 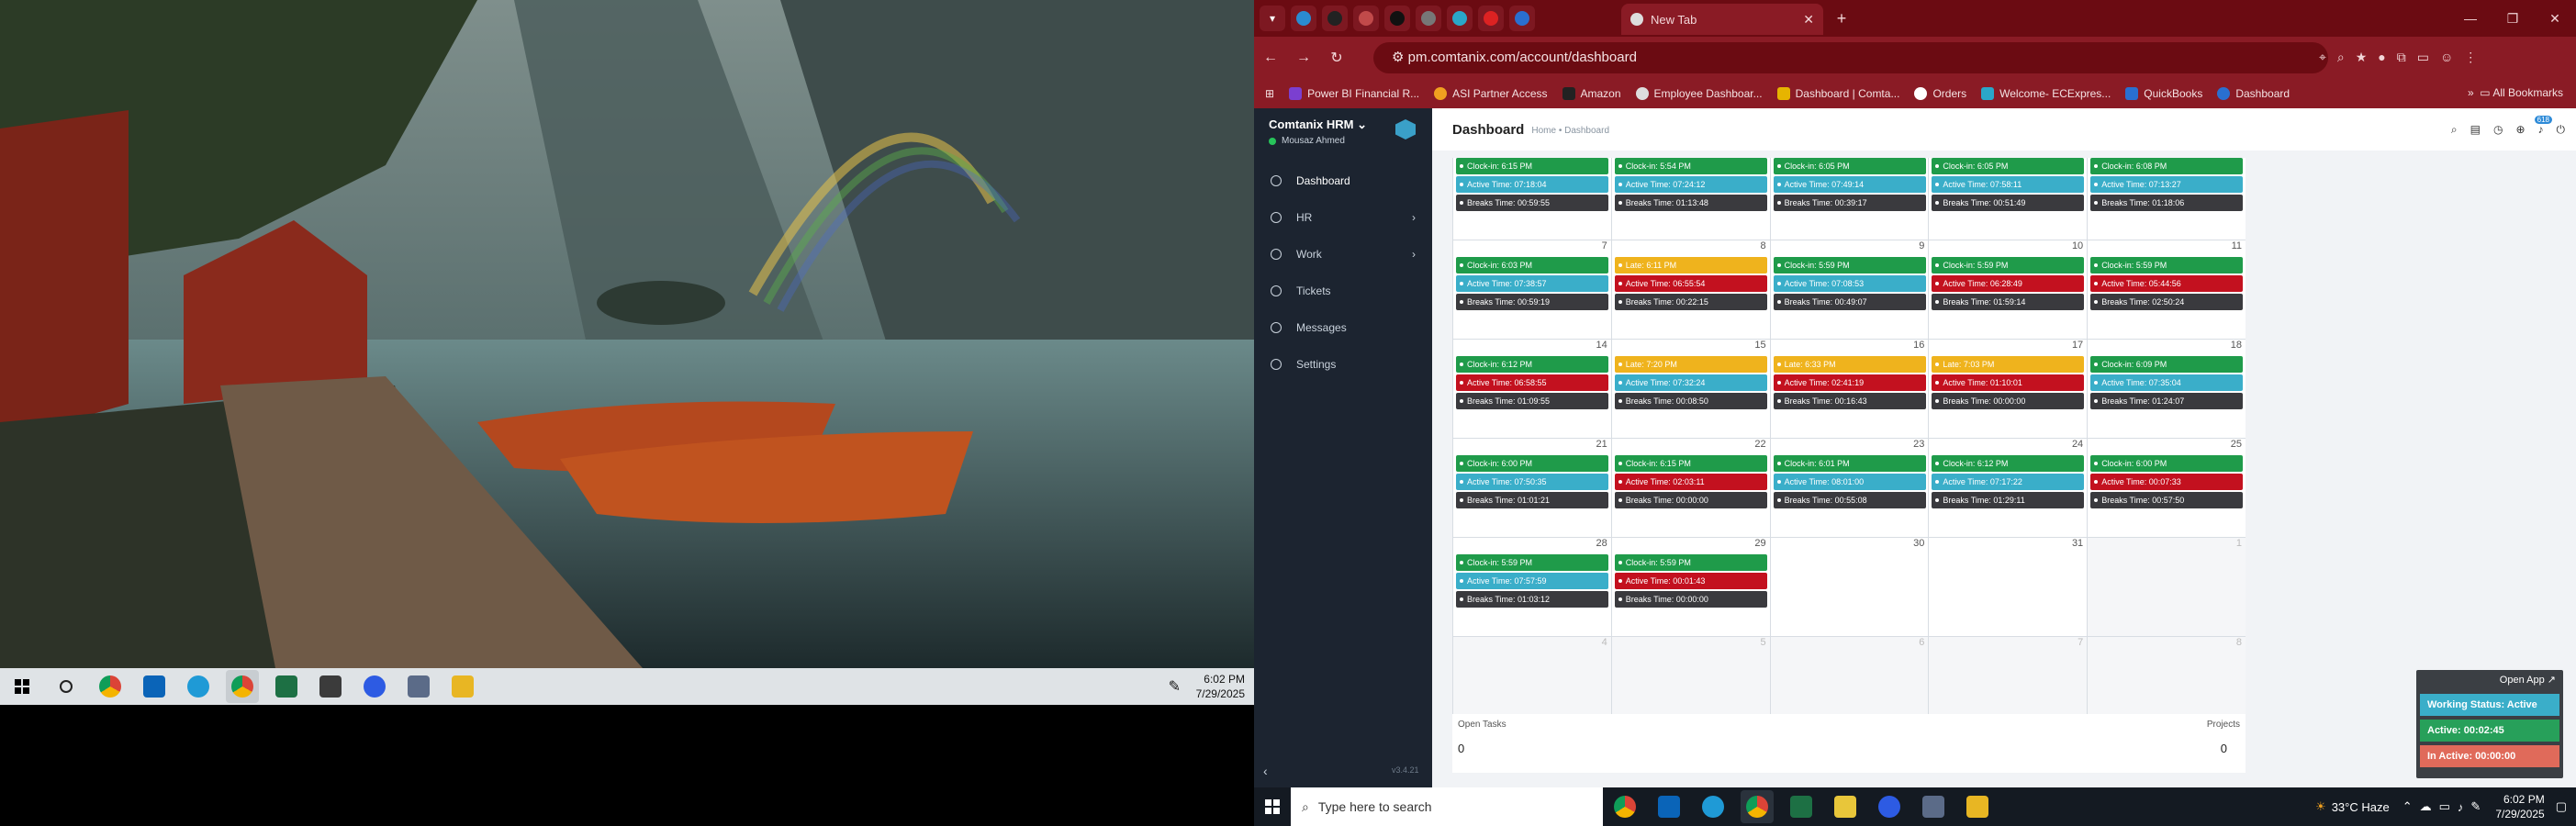 What do you see at coordinates (2461, 807) in the screenshot?
I see `volume-icon: ♪` at bounding box center [2461, 807].